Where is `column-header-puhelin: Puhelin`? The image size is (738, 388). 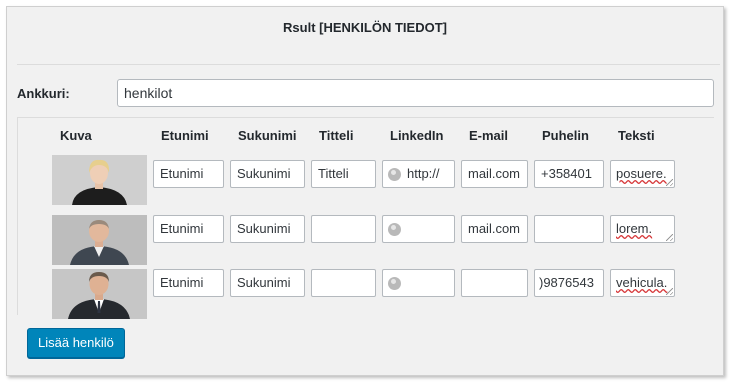
column-header-puhelin: Puhelin is located at coordinates (565, 135).